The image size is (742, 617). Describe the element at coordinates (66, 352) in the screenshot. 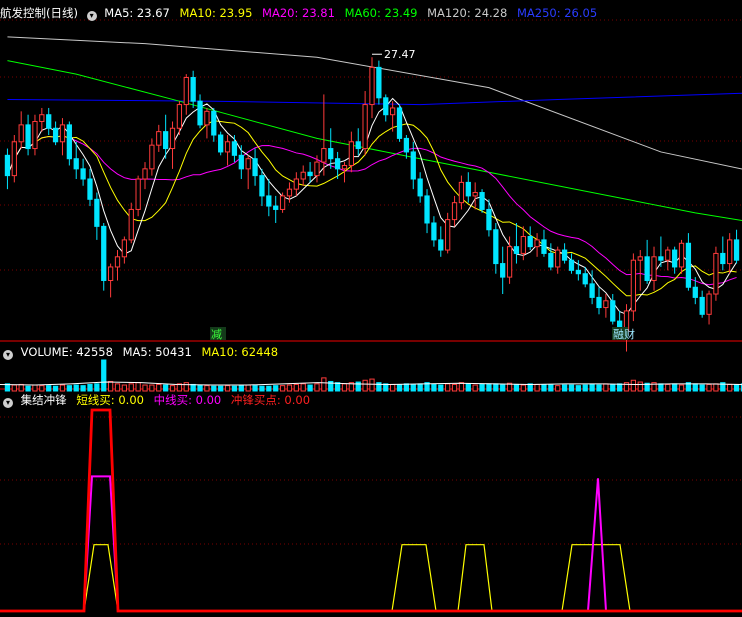

I see `legend-volume: VOLUME: 42558` at that location.